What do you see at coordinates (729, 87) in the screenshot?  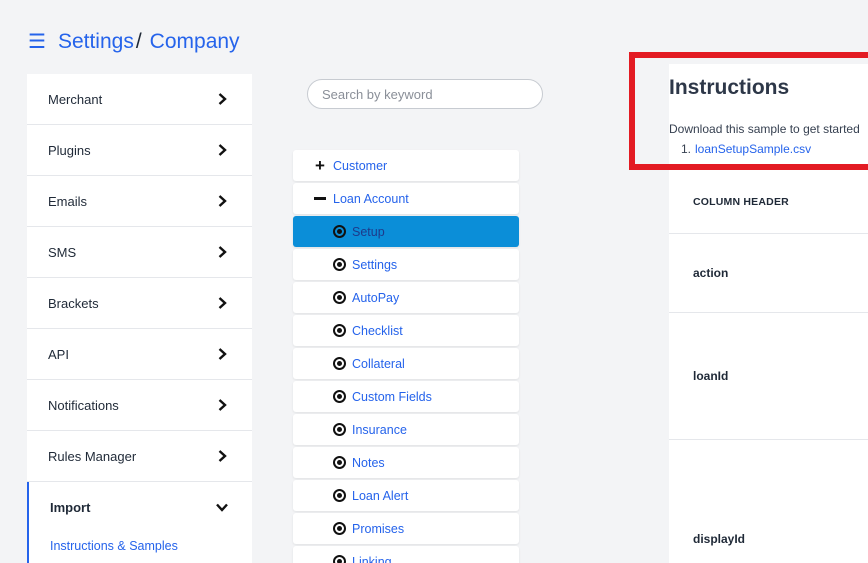 I see `instructions-title: Instructions` at bounding box center [729, 87].